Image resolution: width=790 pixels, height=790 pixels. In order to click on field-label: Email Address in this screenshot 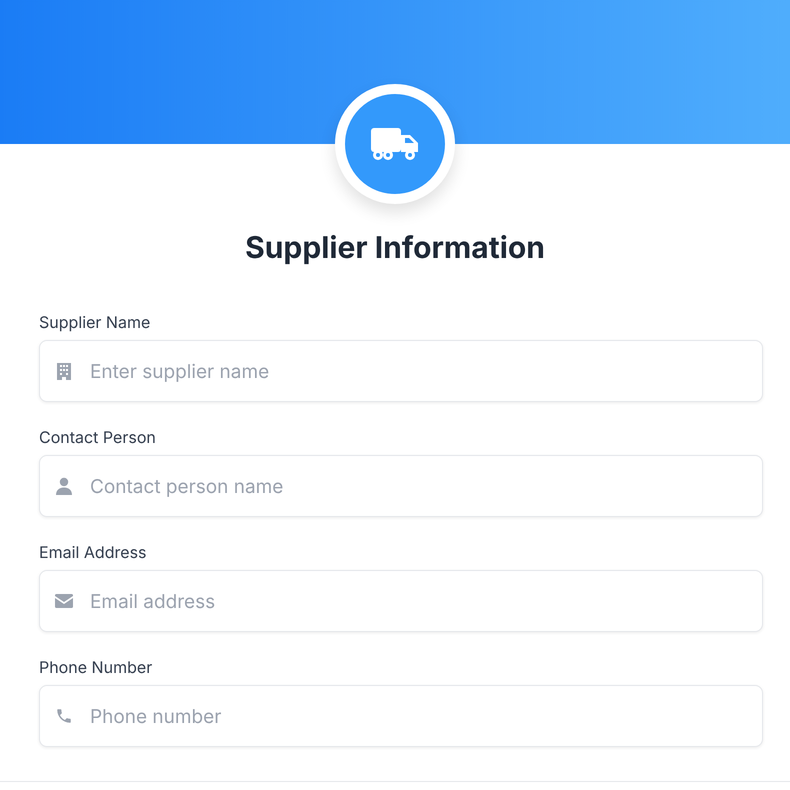, I will do `click(93, 552)`.